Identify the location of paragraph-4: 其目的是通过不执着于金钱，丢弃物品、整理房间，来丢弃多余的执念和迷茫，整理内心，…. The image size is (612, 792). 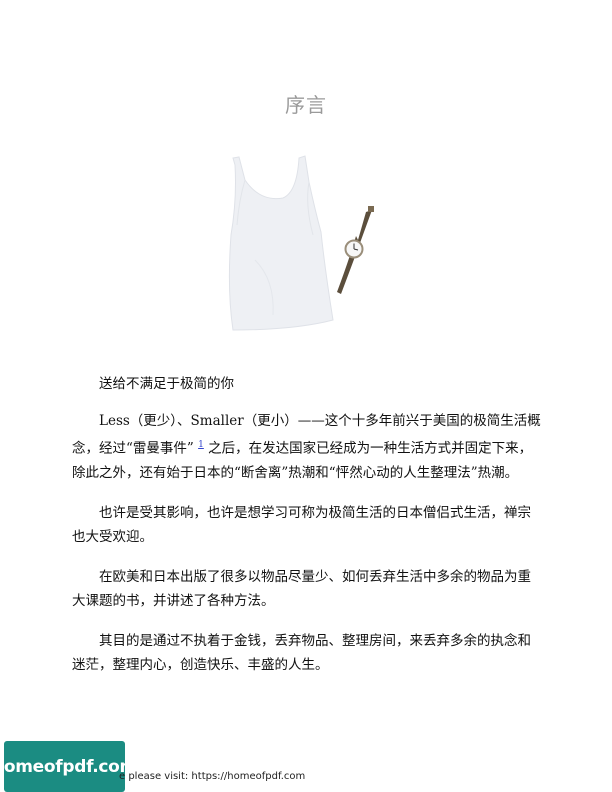
(301, 652).